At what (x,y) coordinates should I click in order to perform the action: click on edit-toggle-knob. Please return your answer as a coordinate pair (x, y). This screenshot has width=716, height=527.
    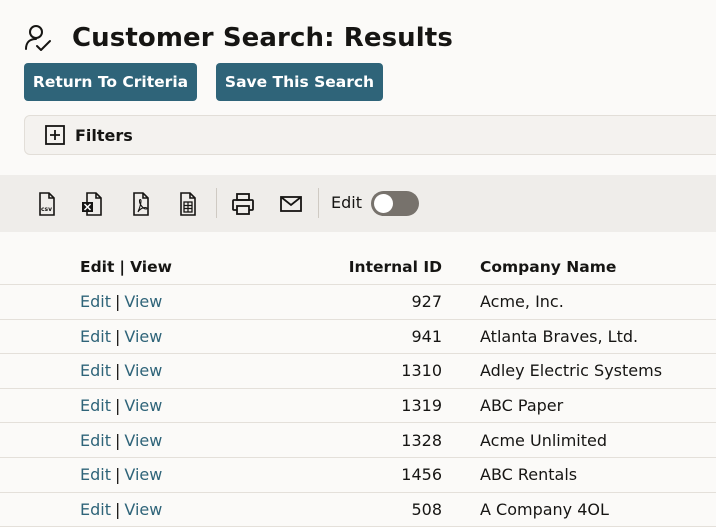
    Looking at the image, I should click on (383, 203).